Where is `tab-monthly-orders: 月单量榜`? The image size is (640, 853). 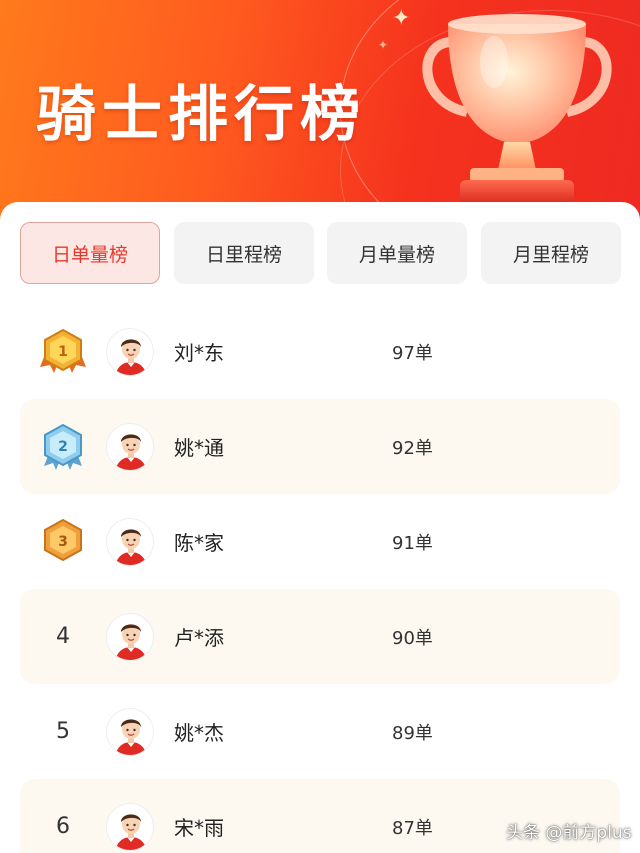
tab-monthly-orders: 月单量榜 is located at coordinates (397, 253).